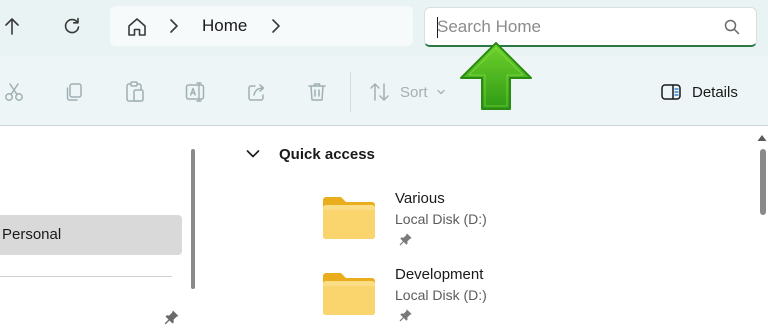 Image resolution: width=768 pixels, height=336 pixels. I want to click on paste-button, so click(135, 92).